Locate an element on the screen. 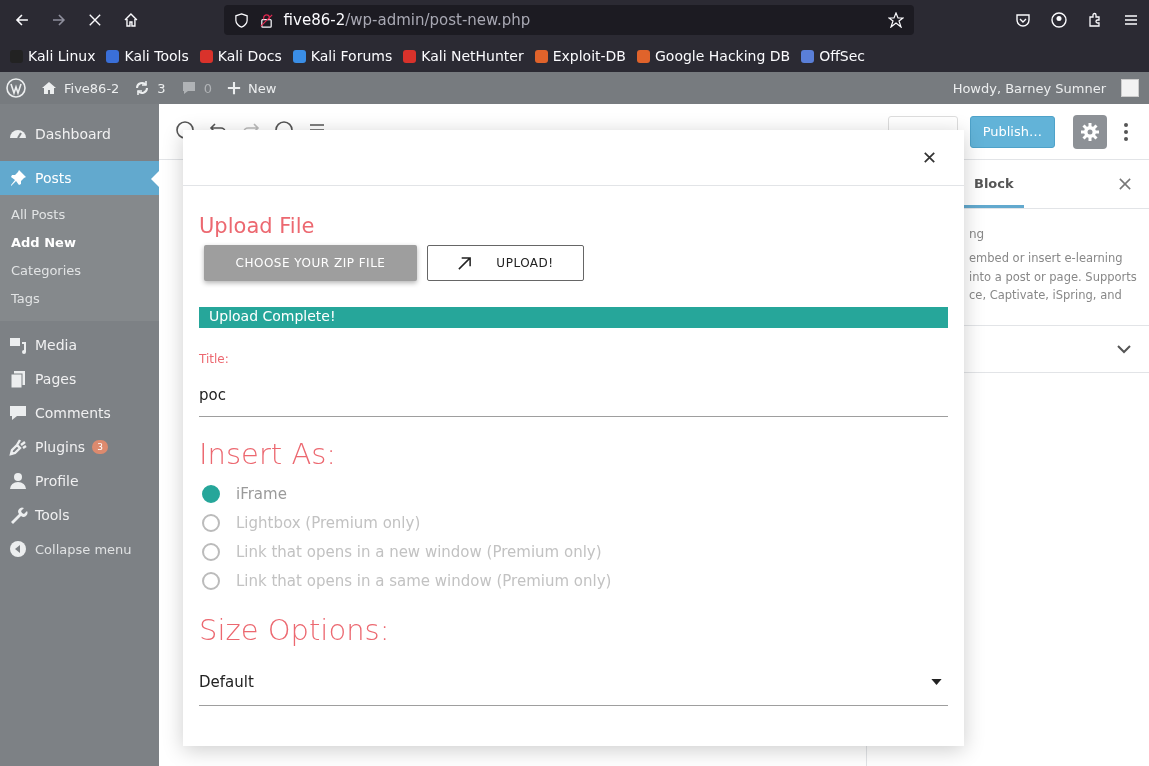 This screenshot has width=1149, height=766. field-label: Title: is located at coordinates (214, 359).